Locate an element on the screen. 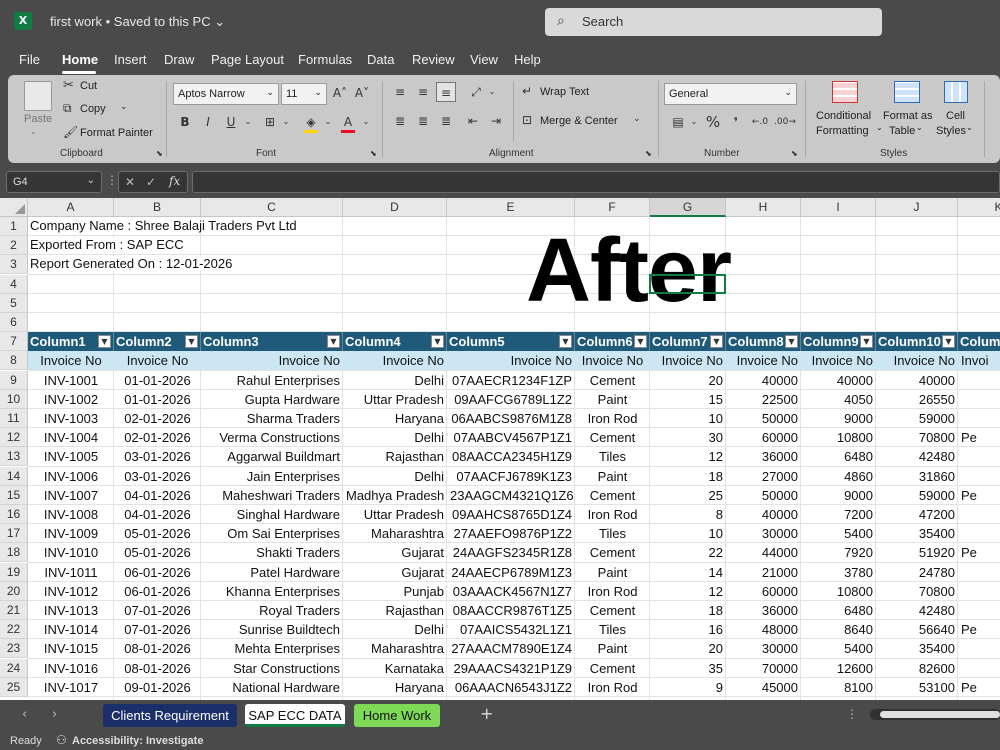 Image resolution: width=1000 pixels, height=750 pixels. comma-style-icon: ❜ is located at coordinates (736, 122).